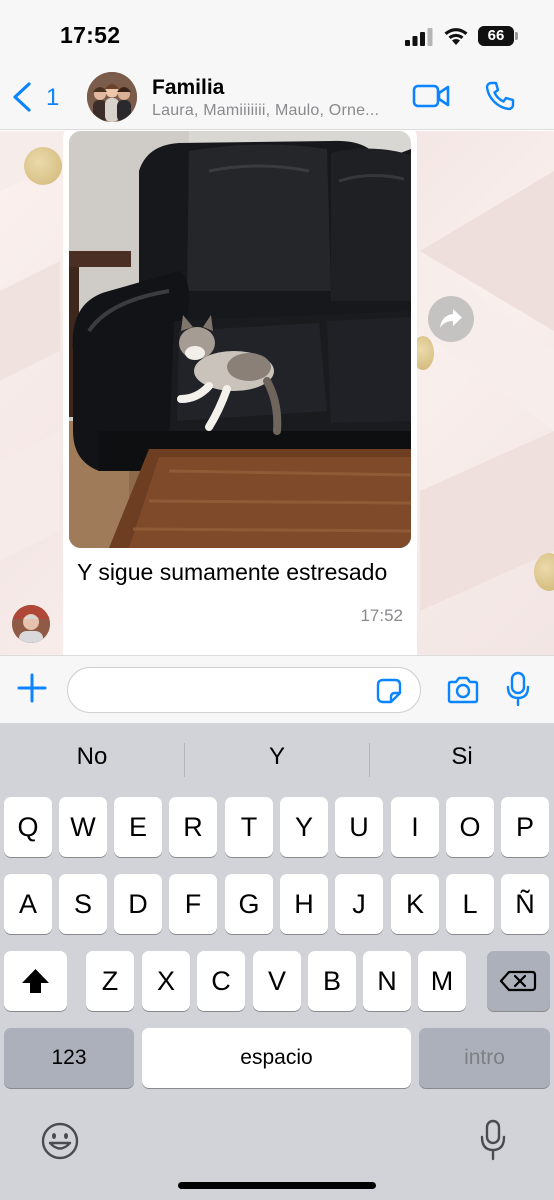  Describe the element at coordinates (92, 757) in the screenshot. I see `suggestion-item: No` at that location.